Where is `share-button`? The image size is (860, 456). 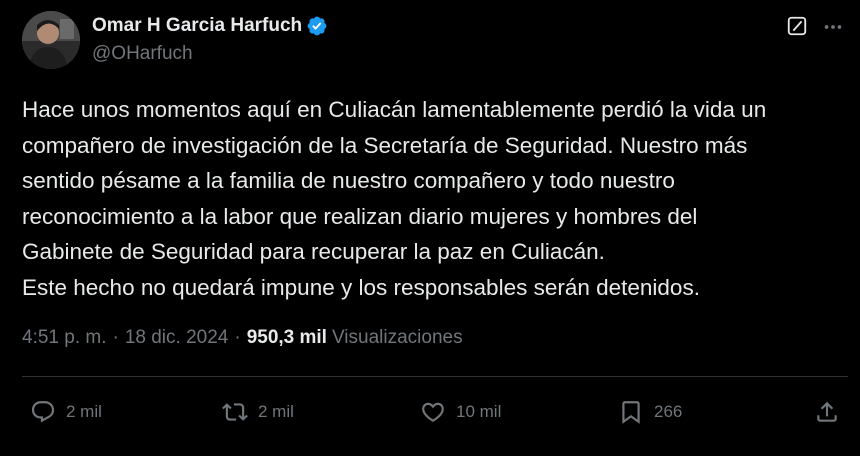 share-button is located at coordinates (827, 412).